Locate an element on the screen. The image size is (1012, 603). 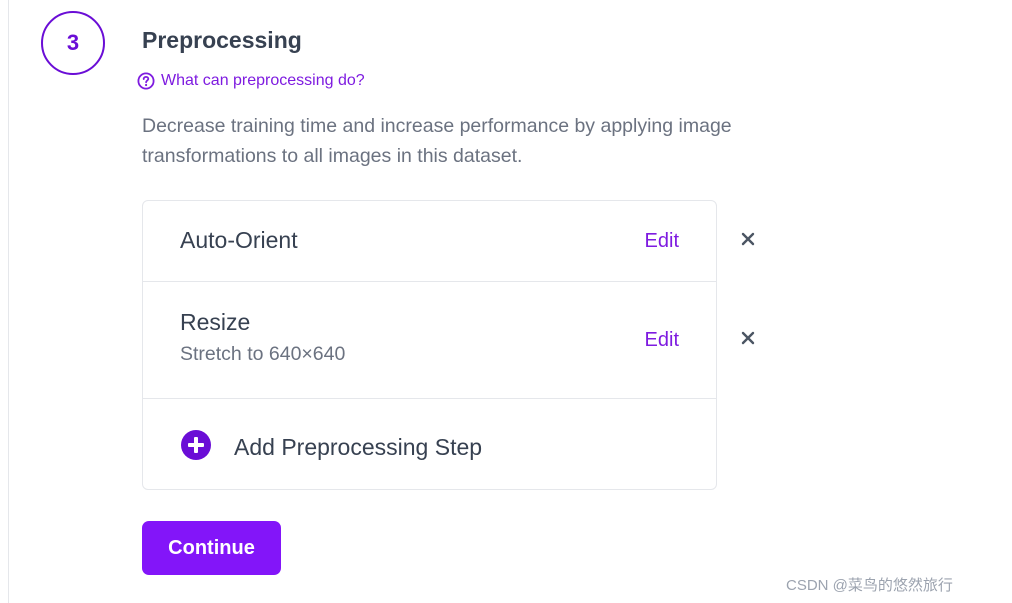
preprocessing-step-row: Resize Stretch to 640×640 Edit is located at coordinates (429, 340).